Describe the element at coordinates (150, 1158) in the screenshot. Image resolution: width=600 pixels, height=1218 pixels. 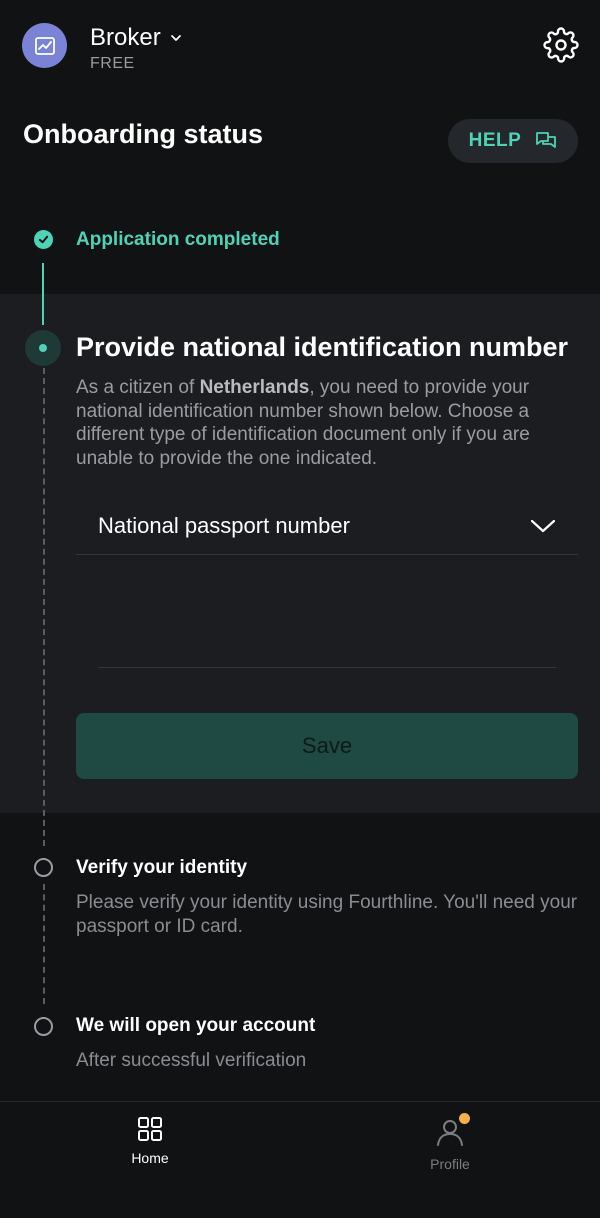
I see `nav-home-label: Home` at that location.